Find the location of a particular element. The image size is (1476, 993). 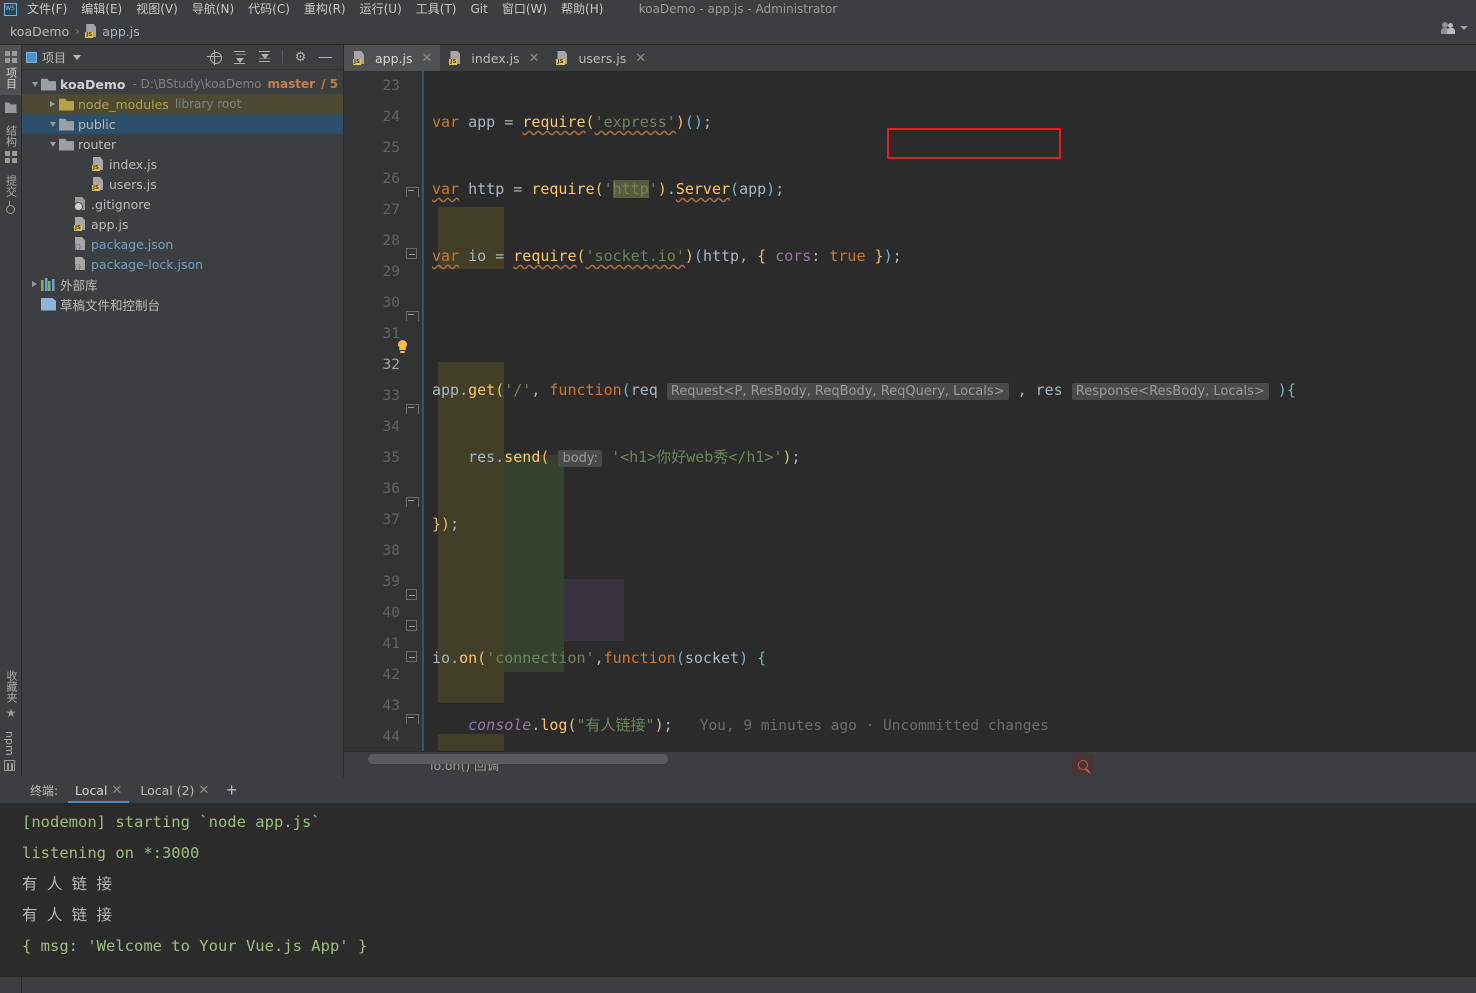

gear-icon: ⚙ is located at coordinates (300, 57).